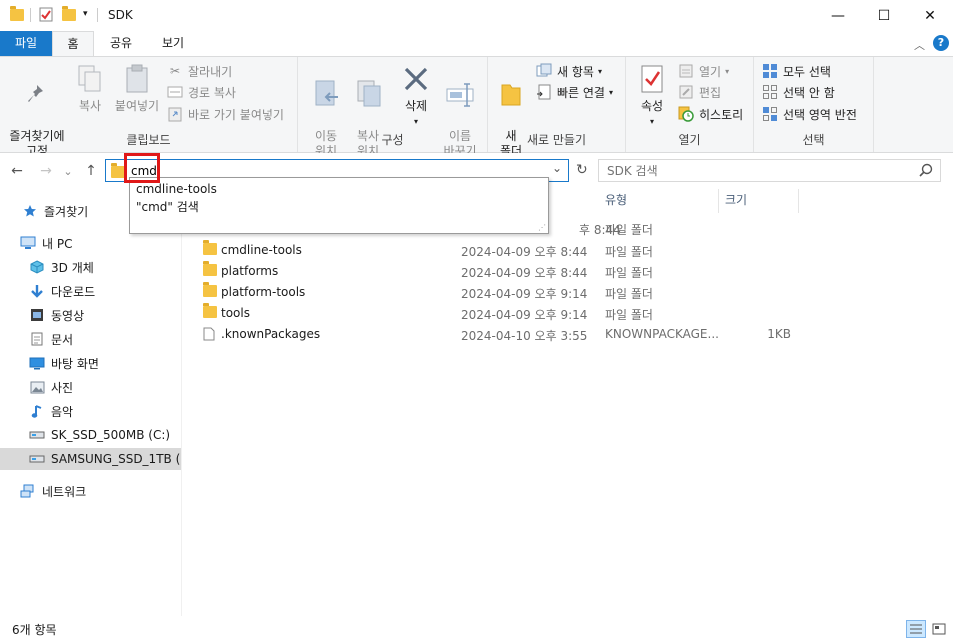 The image size is (953, 641). I want to click on select-all-button: 모두 선택, so click(796, 71).